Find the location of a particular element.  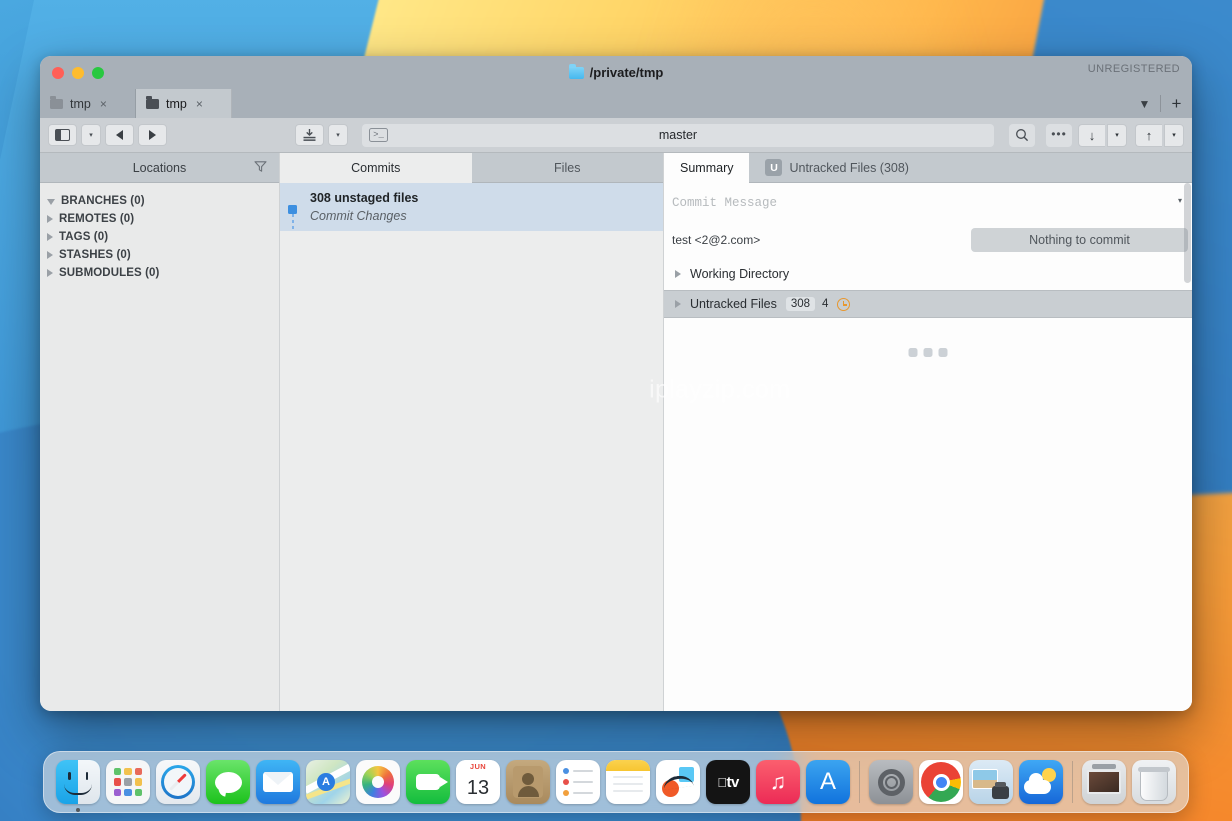

tab-strip-actions: ▼ + is located at coordinates (1160, 103).